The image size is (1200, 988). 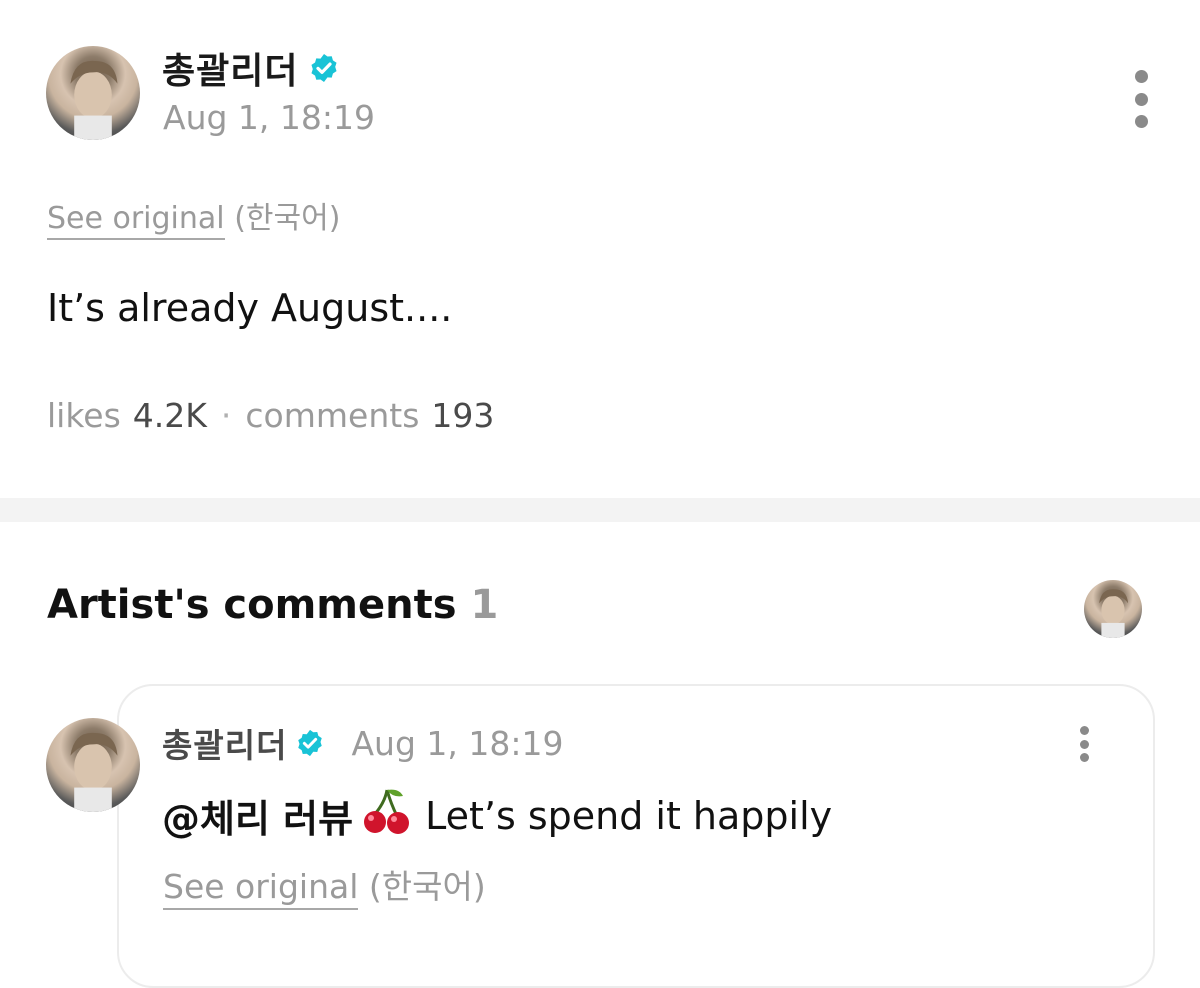 What do you see at coordinates (230, 68) in the screenshot?
I see `post-author-name: 총괄리더` at bounding box center [230, 68].